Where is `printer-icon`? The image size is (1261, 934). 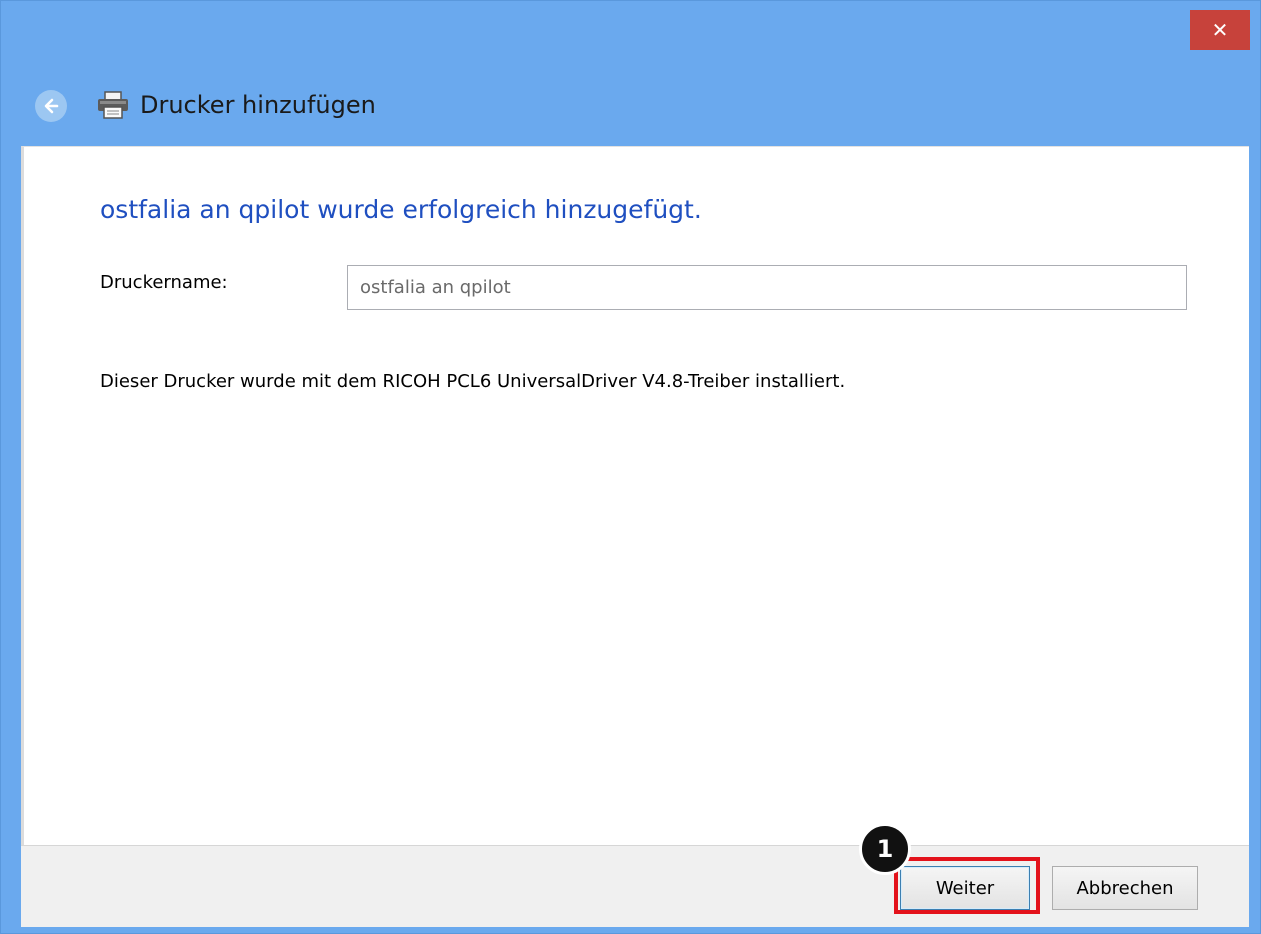 printer-icon is located at coordinates (113, 105).